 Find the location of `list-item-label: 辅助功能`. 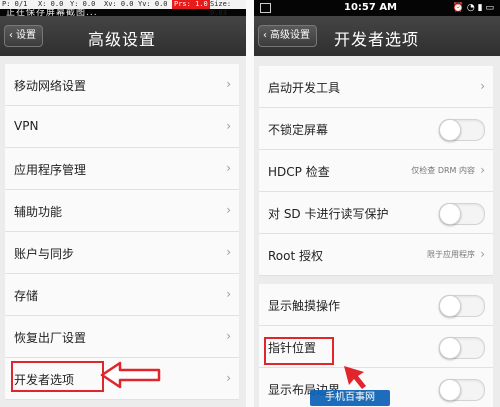

list-item-label: 辅助功能 is located at coordinates (38, 212).